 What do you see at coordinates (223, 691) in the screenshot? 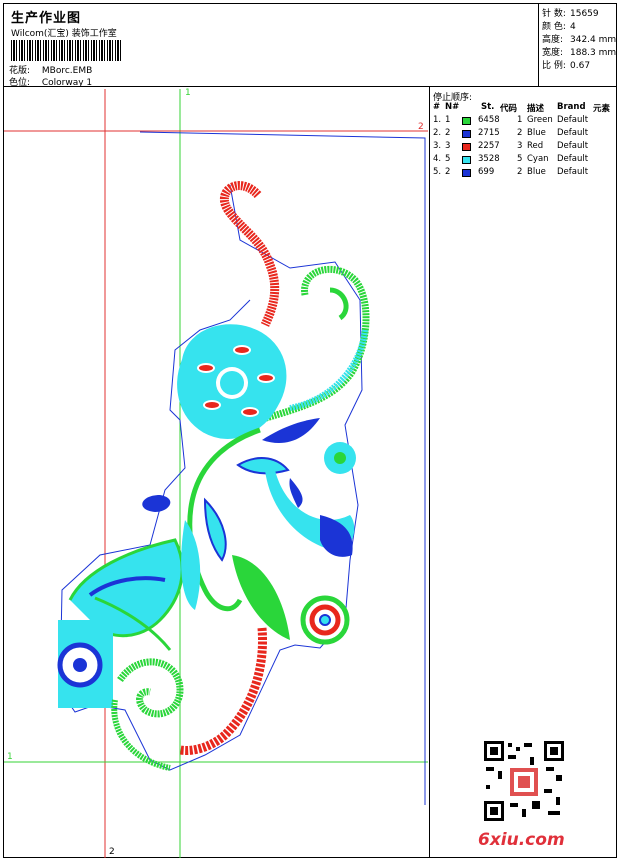
I see `red-stem-lower` at bounding box center [223, 691].